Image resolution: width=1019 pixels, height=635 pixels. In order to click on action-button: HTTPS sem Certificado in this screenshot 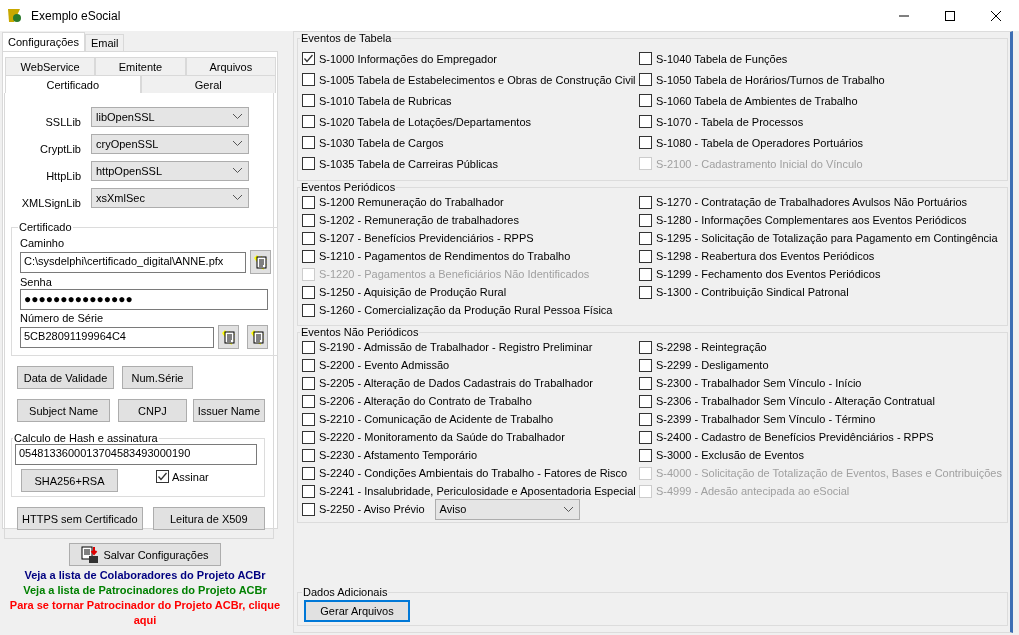, I will do `click(80, 518)`.